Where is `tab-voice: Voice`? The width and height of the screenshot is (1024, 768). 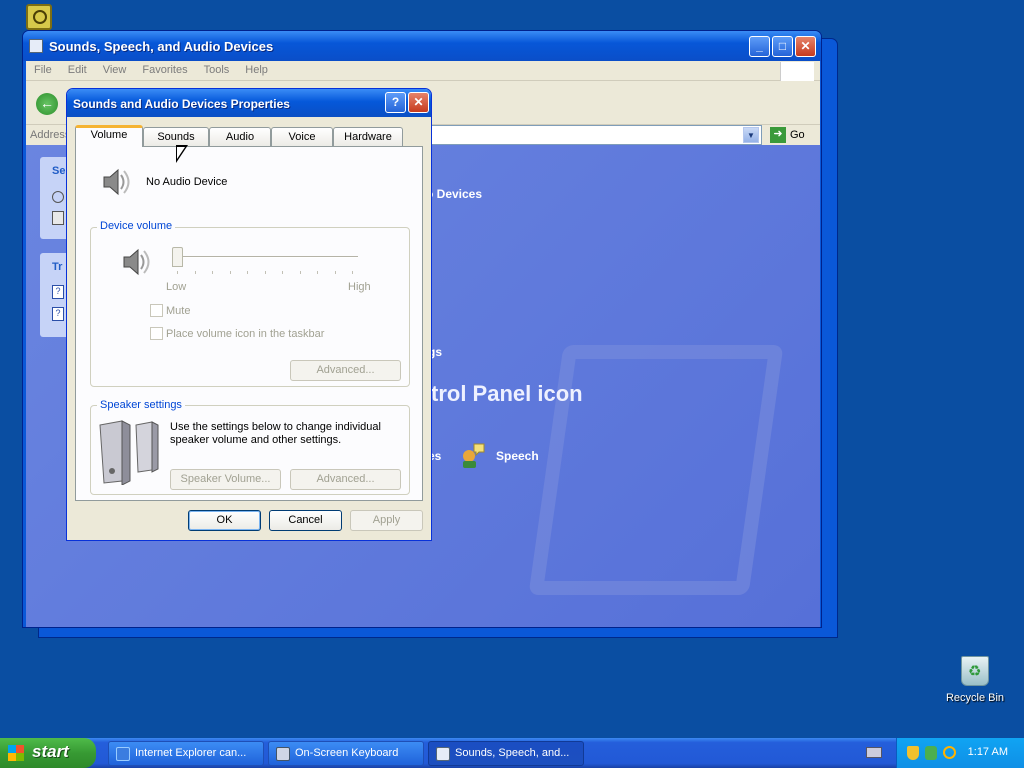 tab-voice: Voice is located at coordinates (302, 136).